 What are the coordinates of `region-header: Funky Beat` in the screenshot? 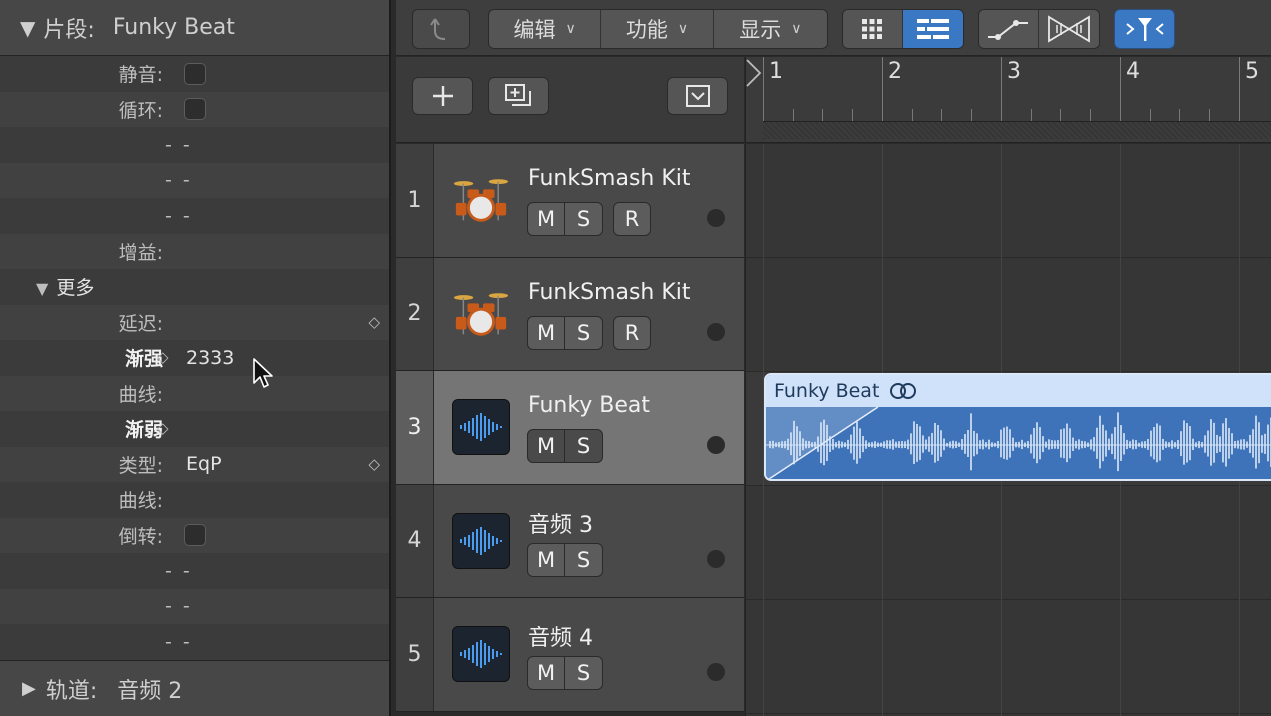 It's located at (1018, 391).